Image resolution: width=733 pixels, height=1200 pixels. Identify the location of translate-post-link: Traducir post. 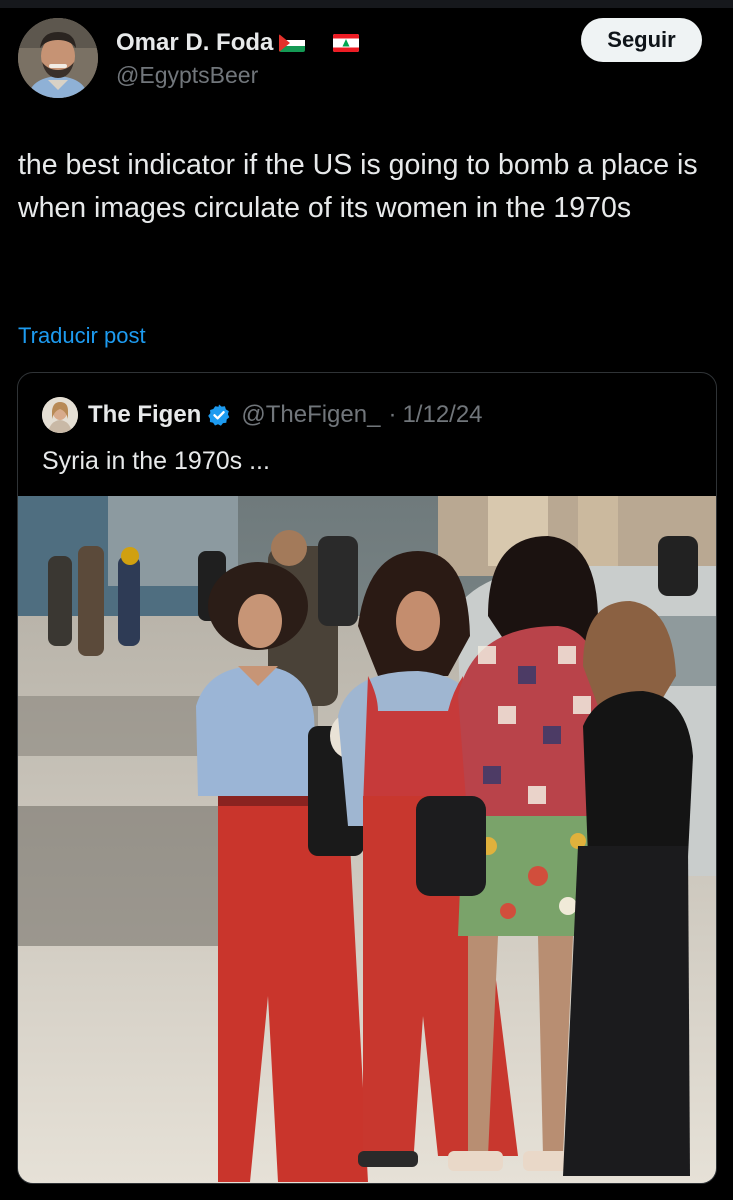
(82, 336).